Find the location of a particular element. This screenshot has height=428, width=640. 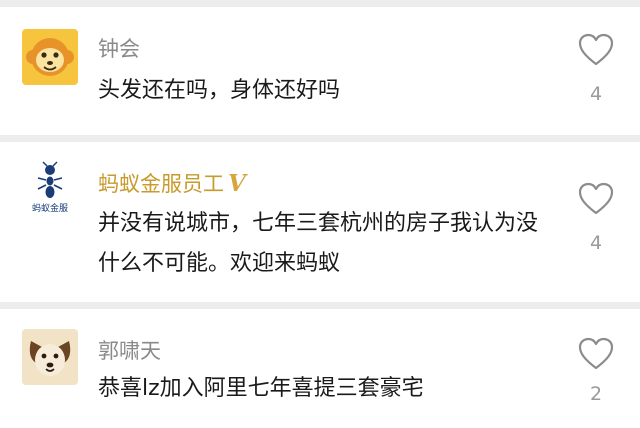

monkey-face-icon is located at coordinates (50, 57).